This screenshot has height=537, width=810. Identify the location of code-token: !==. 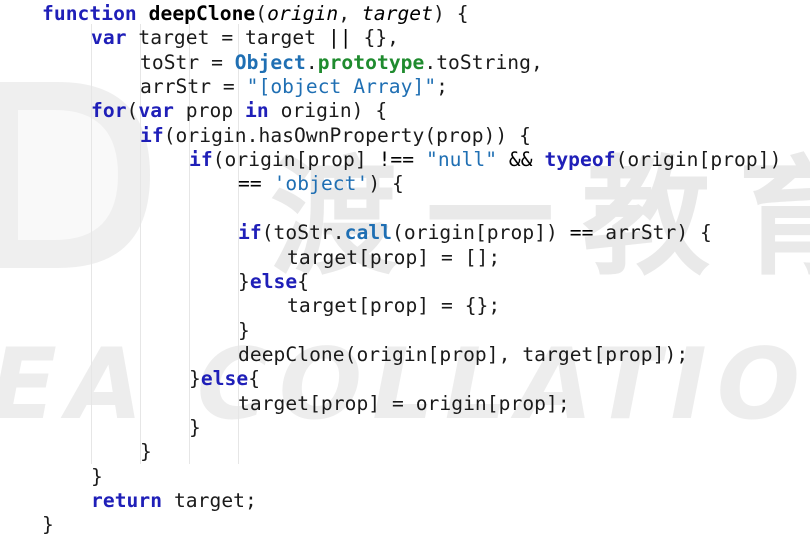
(396, 160).